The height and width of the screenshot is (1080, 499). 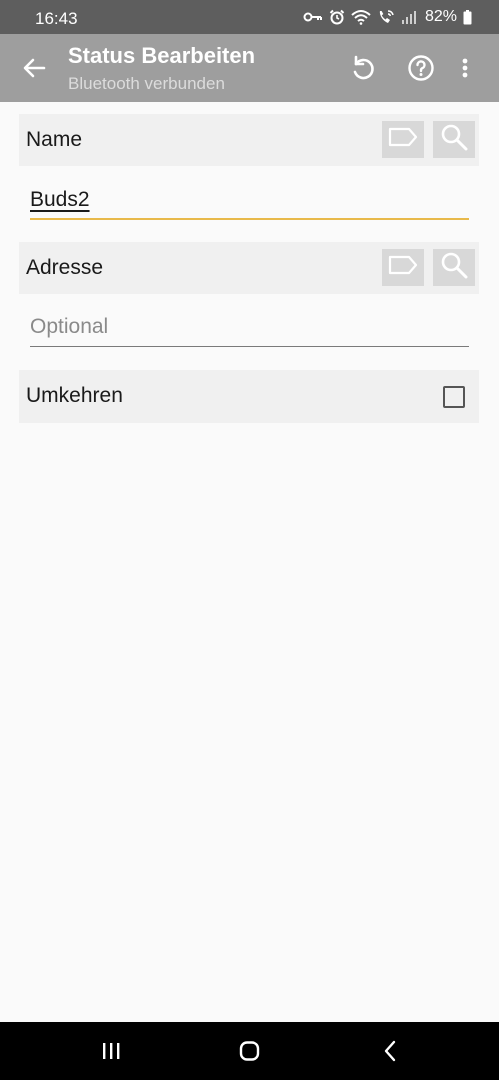 I want to click on system-nav-bar, so click(x=249, y=1051).